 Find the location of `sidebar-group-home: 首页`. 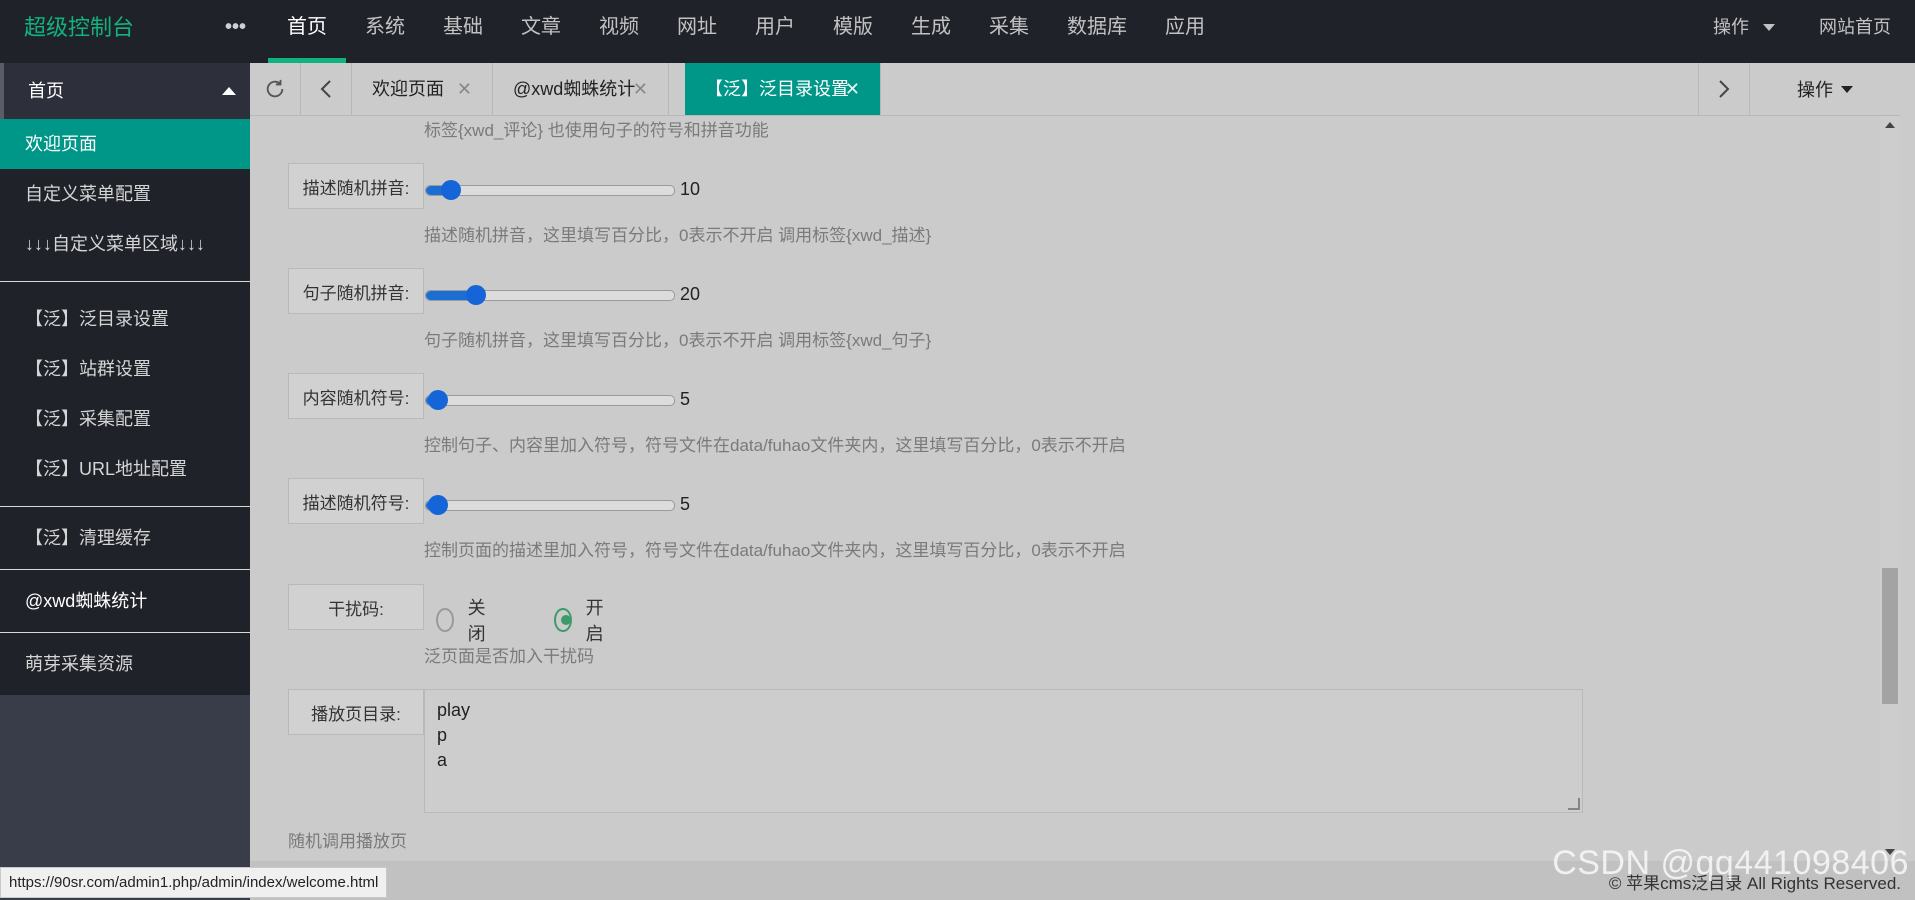

sidebar-group-home: 首页 is located at coordinates (125, 91).